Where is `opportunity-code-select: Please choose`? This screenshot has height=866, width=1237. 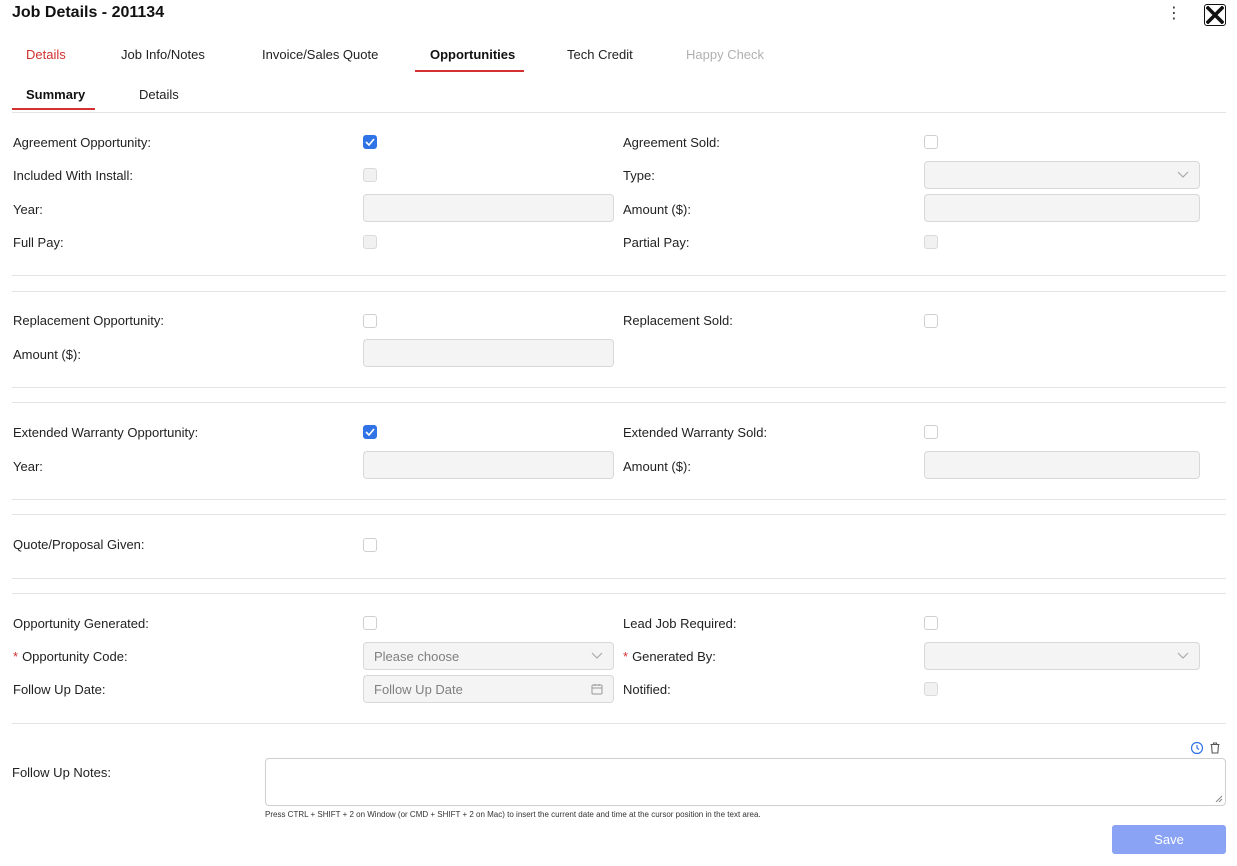 opportunity-code-select: Please choose is located at coordinates (488, 656).